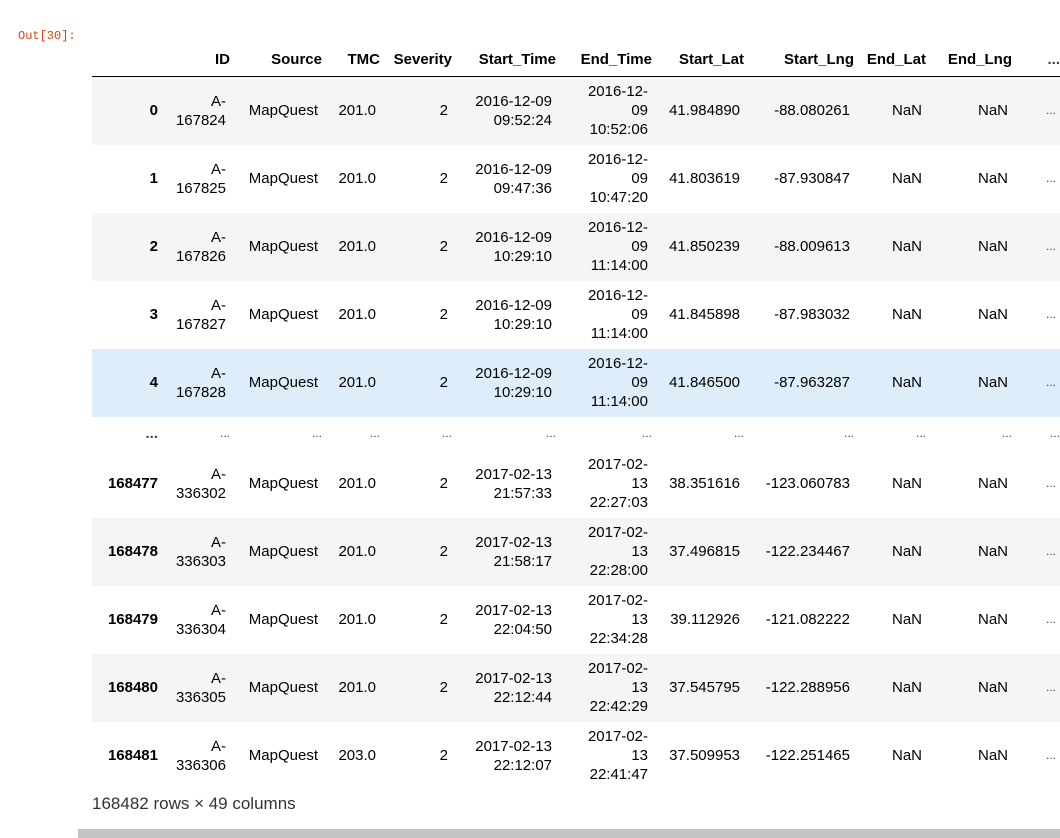 This screenshot has width=1060, height=838. Describe the element at coordinates (504, 688) in the screenshot. I see `cell-start-time: 2017-02-13 22:12:44` at that location.